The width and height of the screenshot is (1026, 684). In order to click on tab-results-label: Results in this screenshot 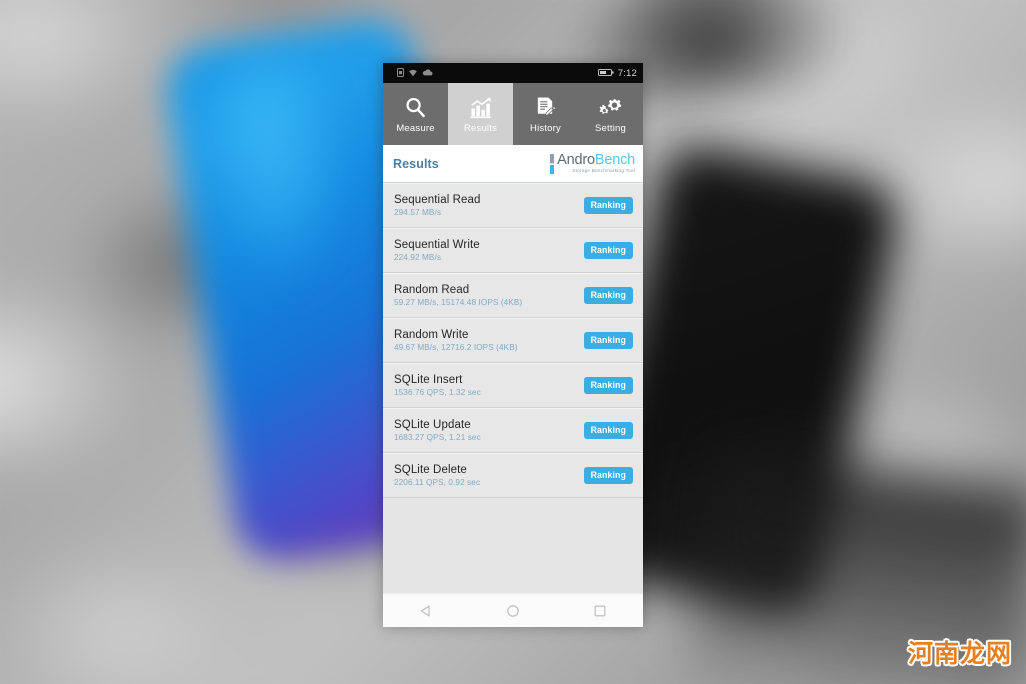, I will do `click(480, 128)`.